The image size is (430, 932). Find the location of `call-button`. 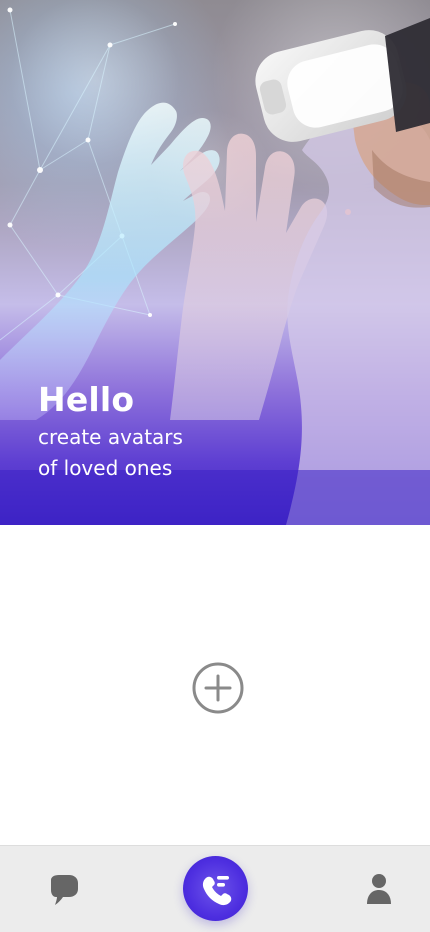

call-button is located at coordinates (215, 888).